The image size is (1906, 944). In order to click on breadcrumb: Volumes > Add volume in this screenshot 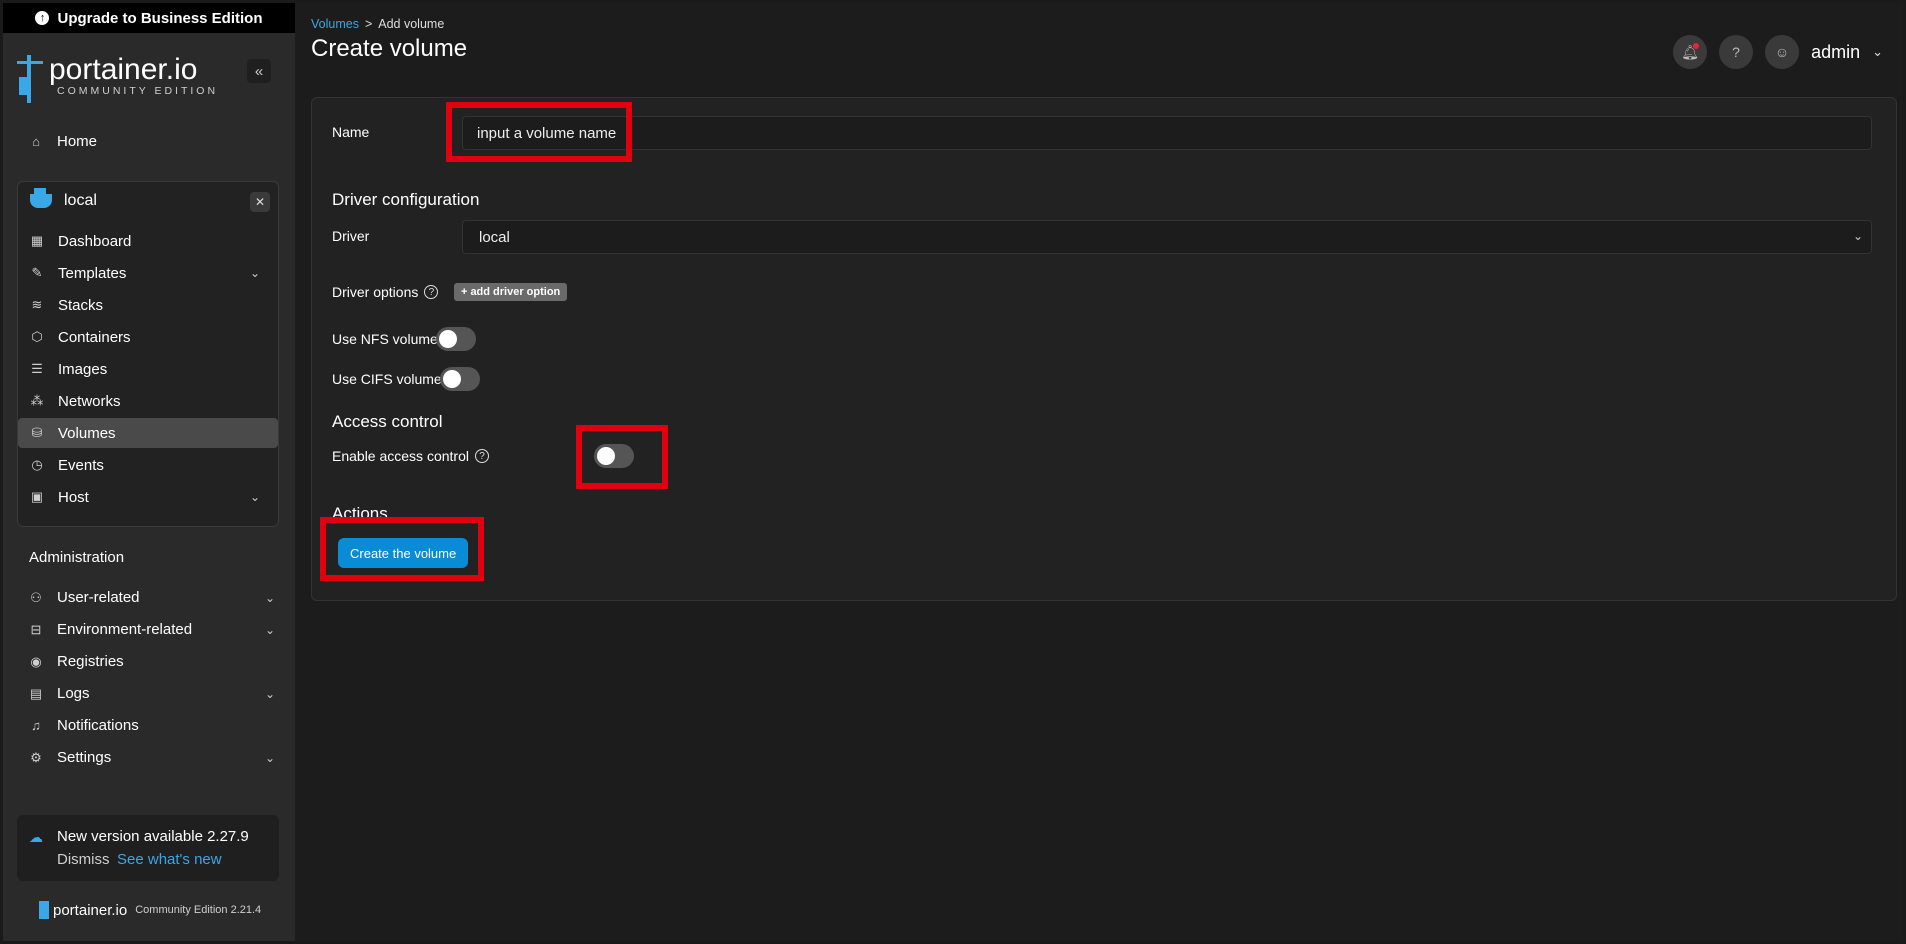, I will do `click(377, 24)`.